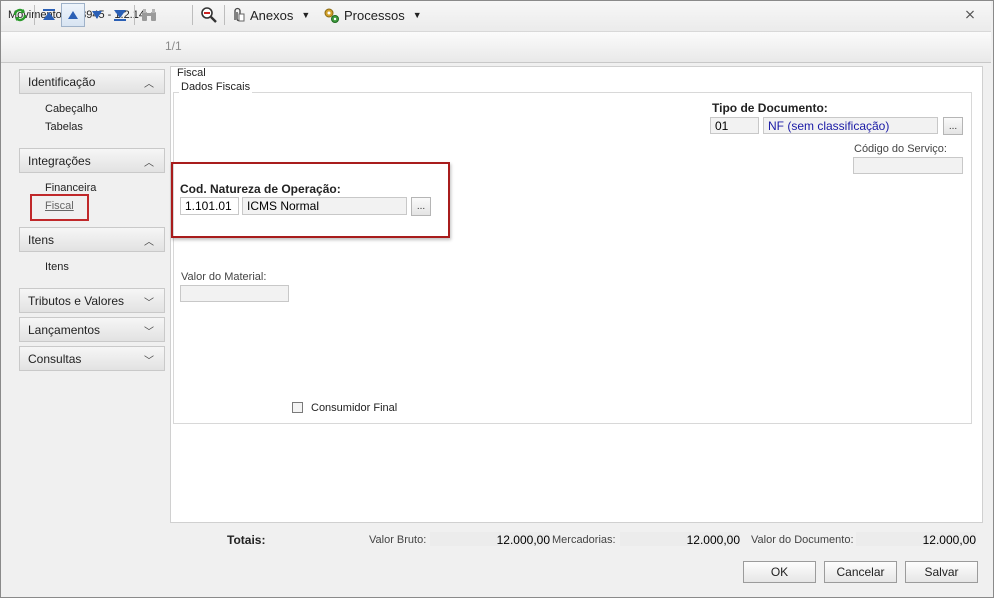 The height and width of the screenshot is (598, 994). I want to click on natureza-code-field: 1.101.01, so click(209, 206).